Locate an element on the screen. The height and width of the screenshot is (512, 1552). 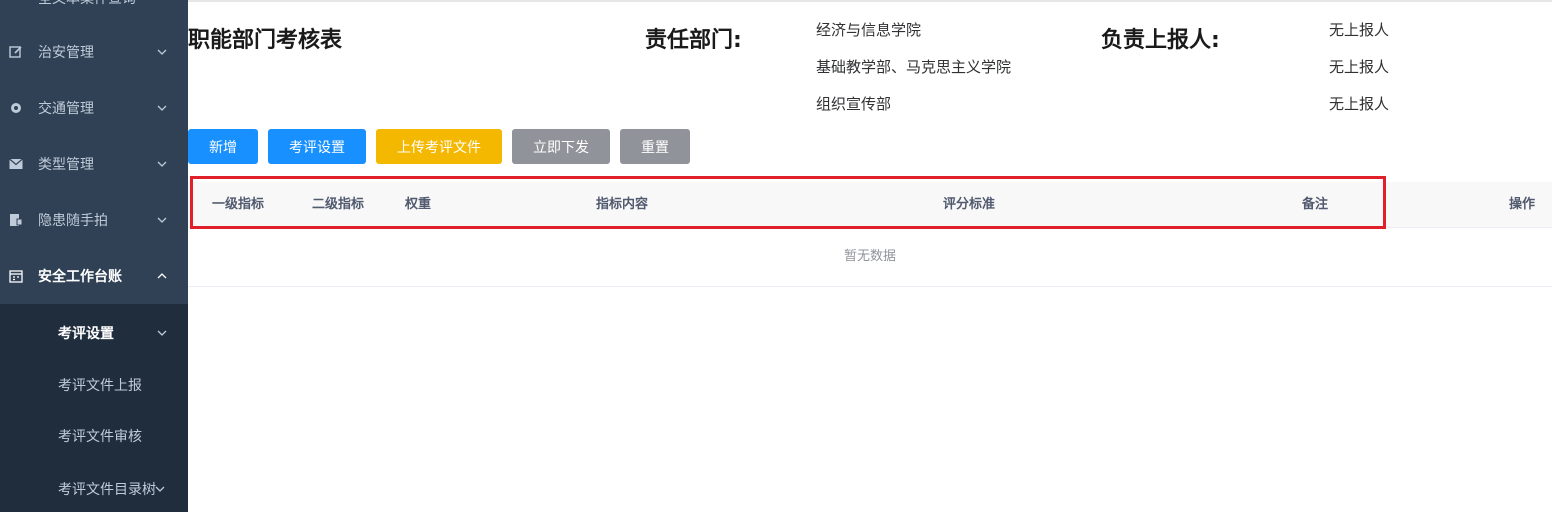
column-header: 备注 is located at coordinates (1315, 204).